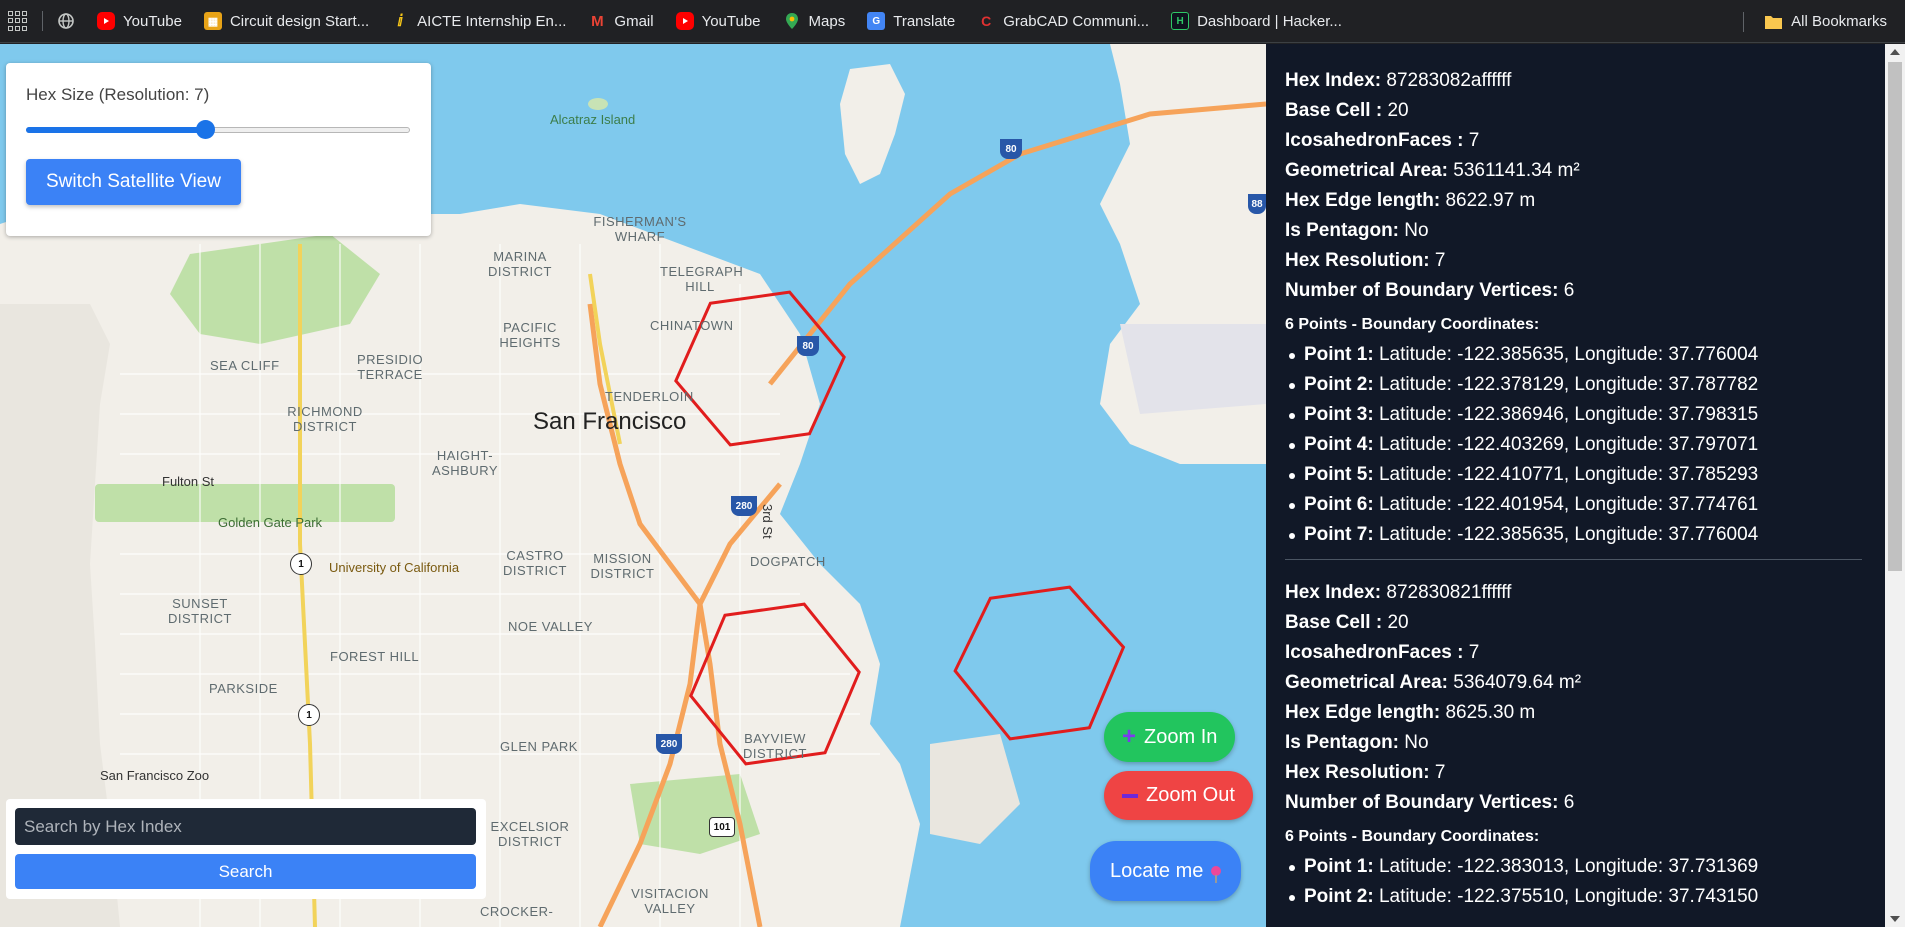 This screenshot has width=1905, height=927. I want to click on map-label: TENDERLOIN, so click(649, 396).